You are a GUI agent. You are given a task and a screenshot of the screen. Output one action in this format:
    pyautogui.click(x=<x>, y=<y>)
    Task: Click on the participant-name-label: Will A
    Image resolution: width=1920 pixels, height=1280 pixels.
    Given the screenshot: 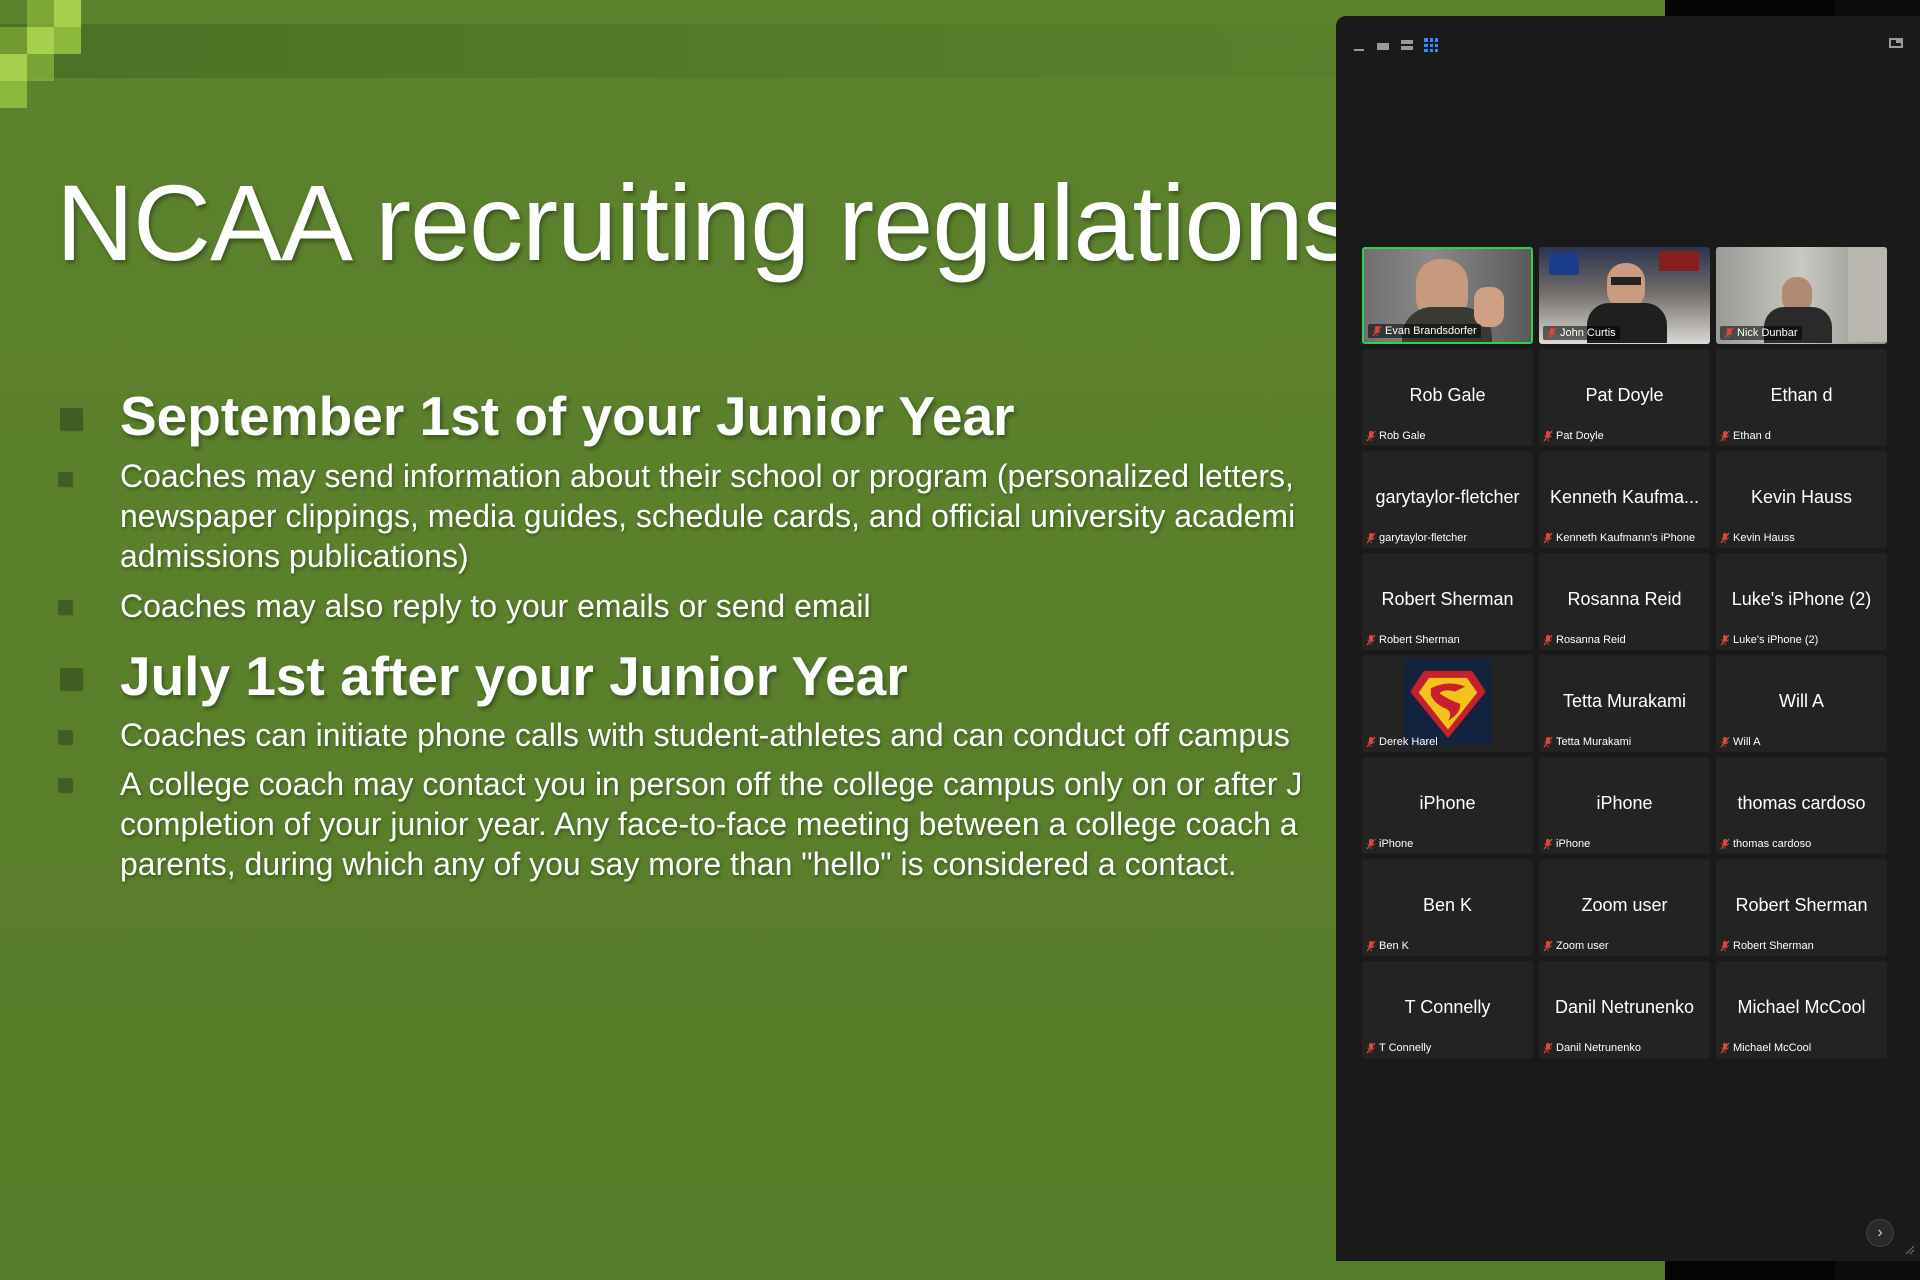 What is the action you would take?
    pyautogui.click(x=1740, y=742)
    